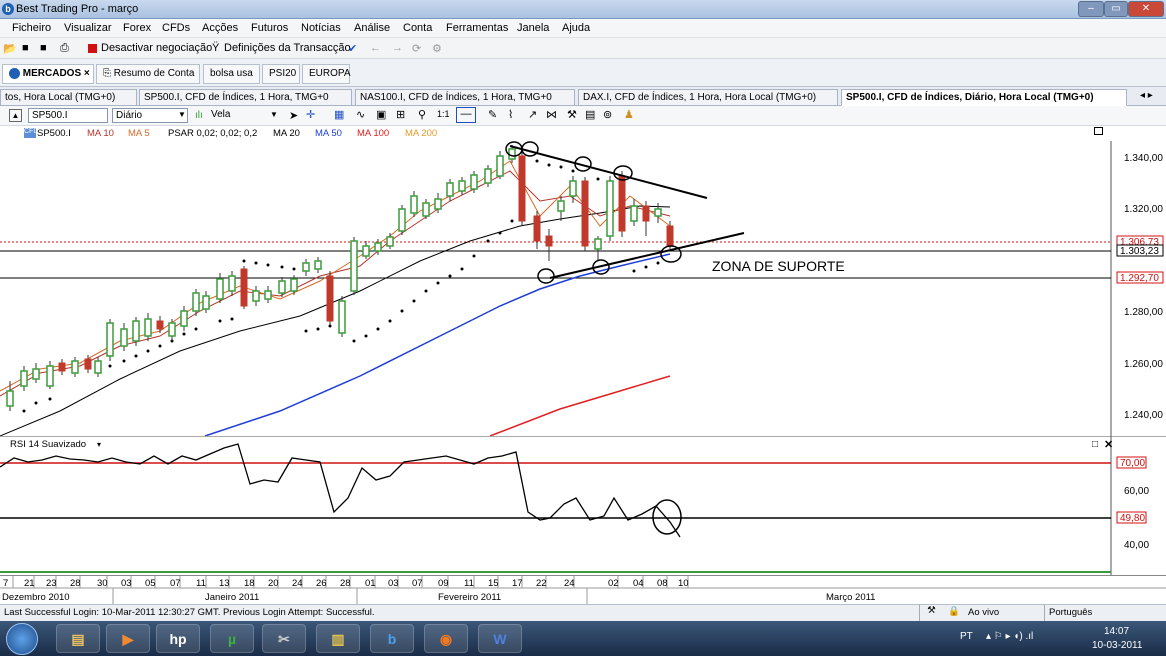  I want to click on minimize-button: –, so click(1091, 9).